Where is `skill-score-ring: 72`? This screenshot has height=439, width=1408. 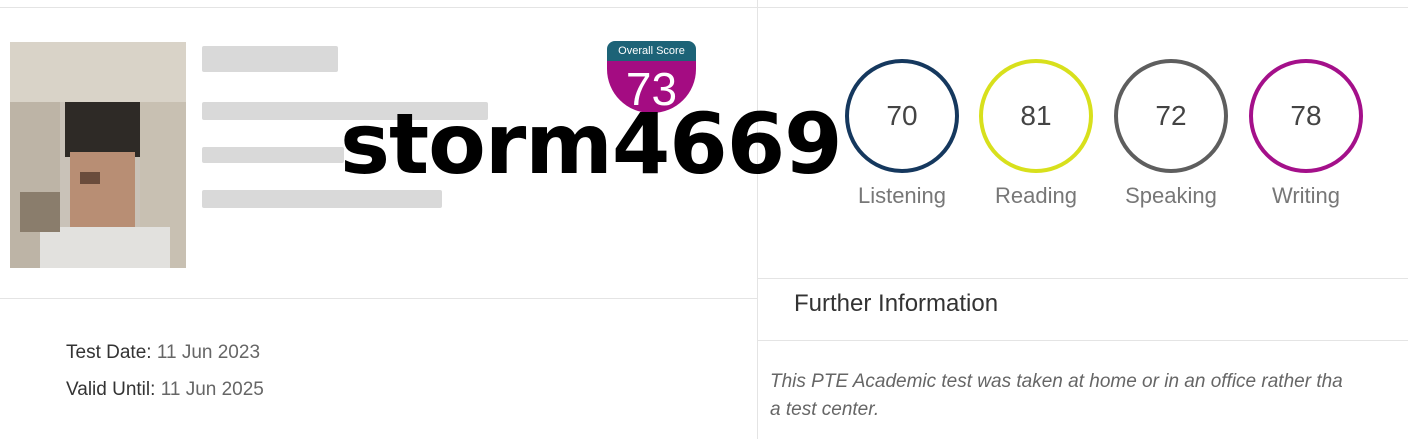
skill-score-ring: 72 is located at coordinates (1171, 116).